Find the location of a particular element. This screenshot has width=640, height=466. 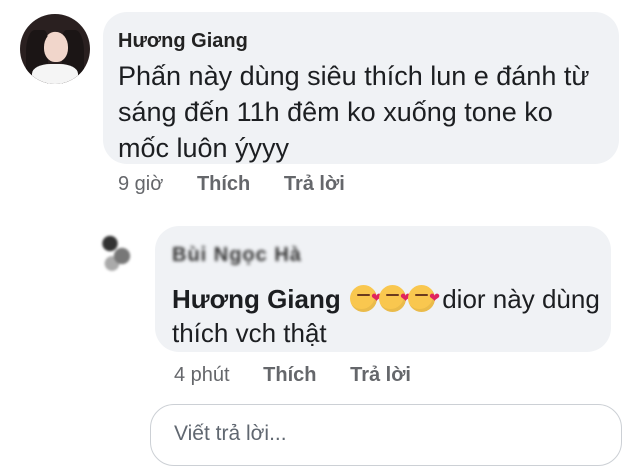

reply-actions: 4 phút Thích Trả lời is located at coordinates (306, 375).